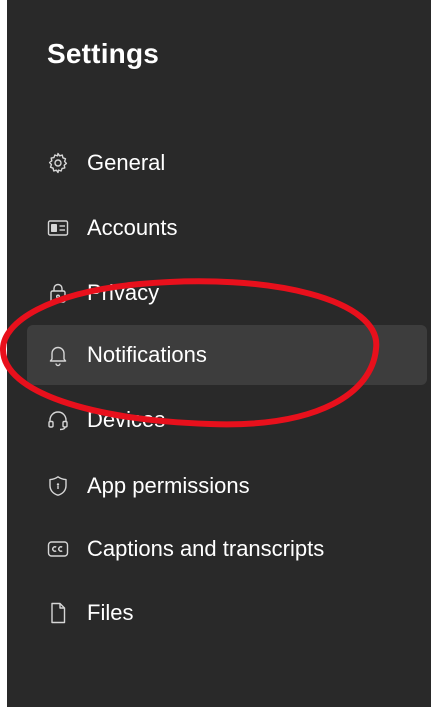  What do you see at coordinates (126, 419) in the screenshot?
I see `nav-item-label: Devices` at bounding box center [126, 419].